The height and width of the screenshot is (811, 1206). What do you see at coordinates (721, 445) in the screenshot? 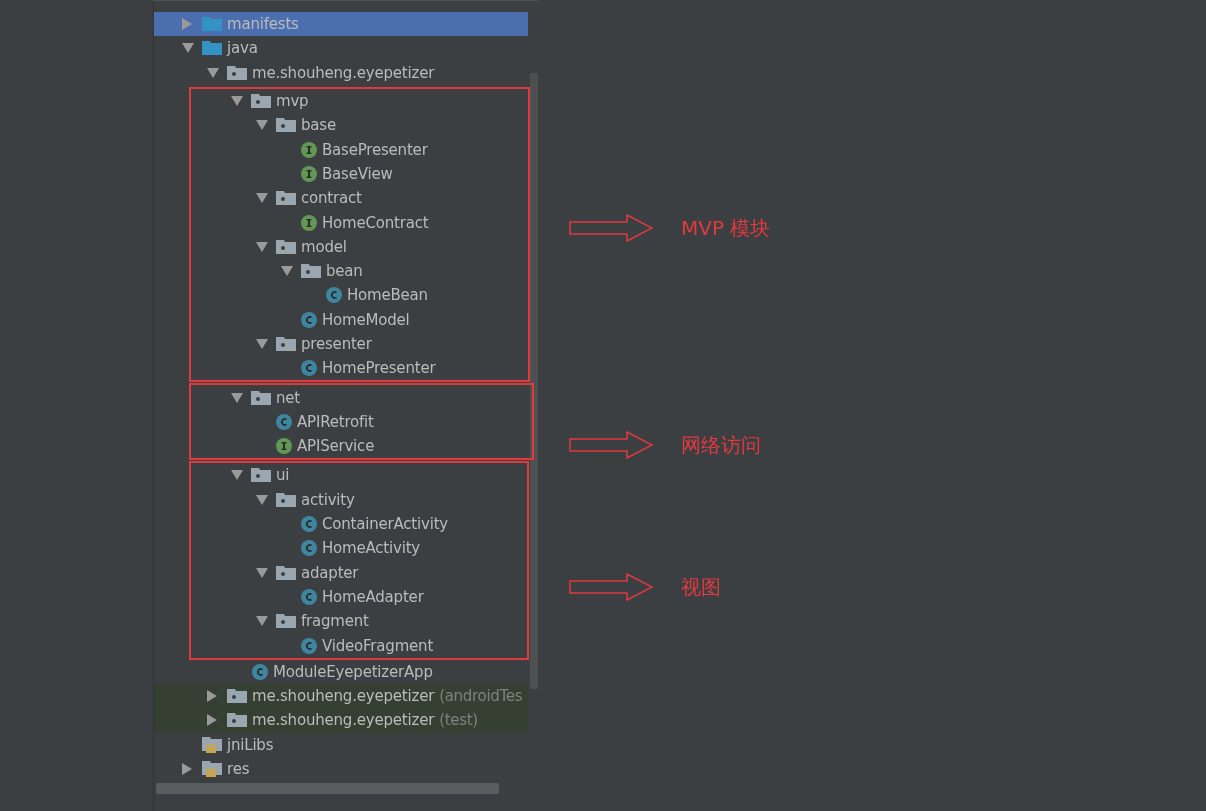
I see `annotation-label: 网络访问` at bounding box center [721, 445].